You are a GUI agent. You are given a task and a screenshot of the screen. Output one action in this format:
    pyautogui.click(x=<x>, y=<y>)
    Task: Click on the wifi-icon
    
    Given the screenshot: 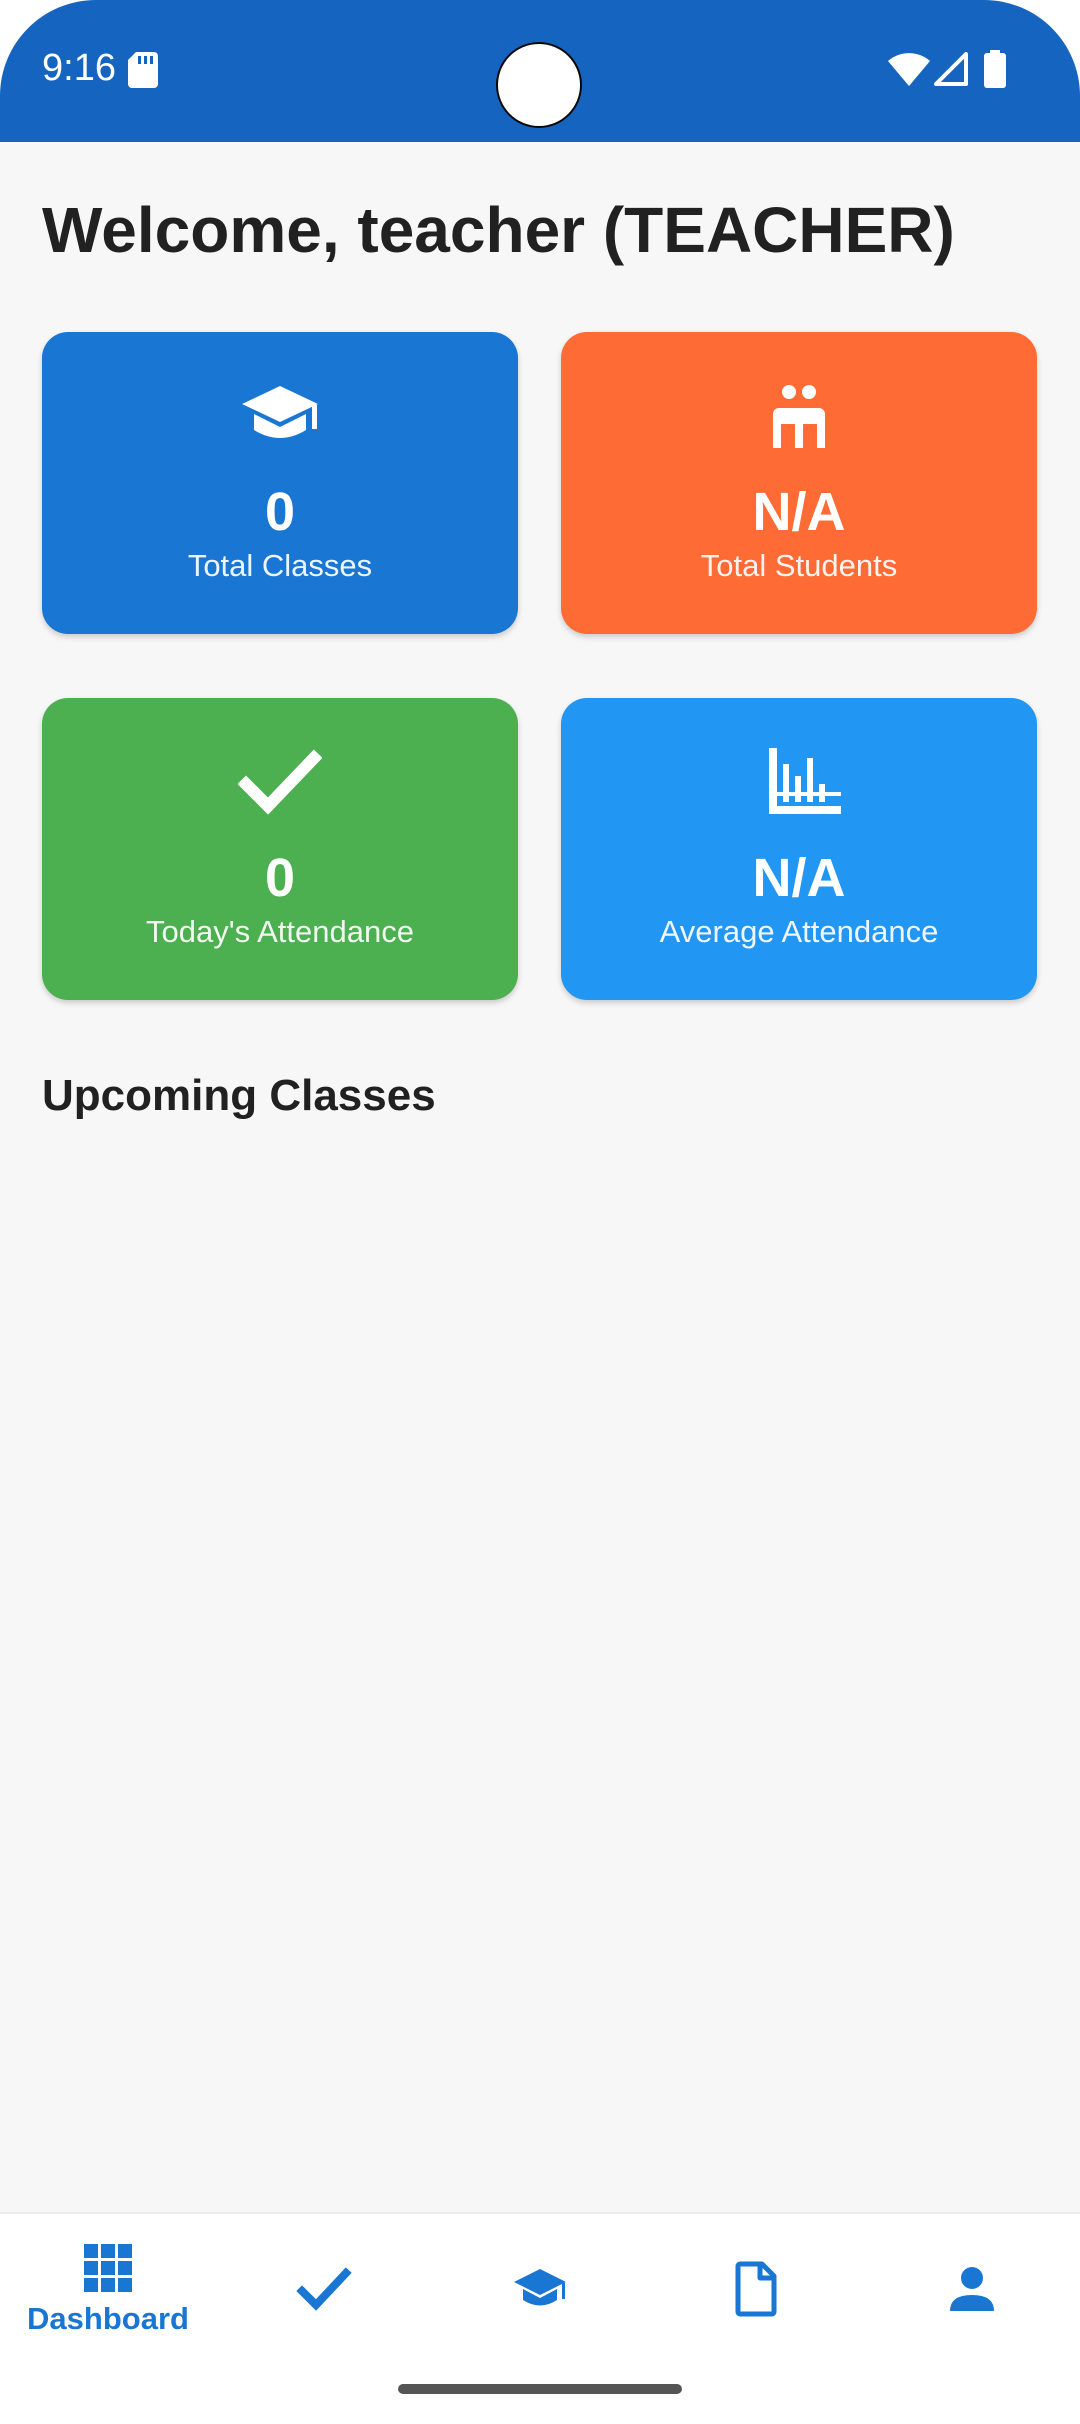 What is the action you would take?
    pyautogui.click(x=909, y=69)
    